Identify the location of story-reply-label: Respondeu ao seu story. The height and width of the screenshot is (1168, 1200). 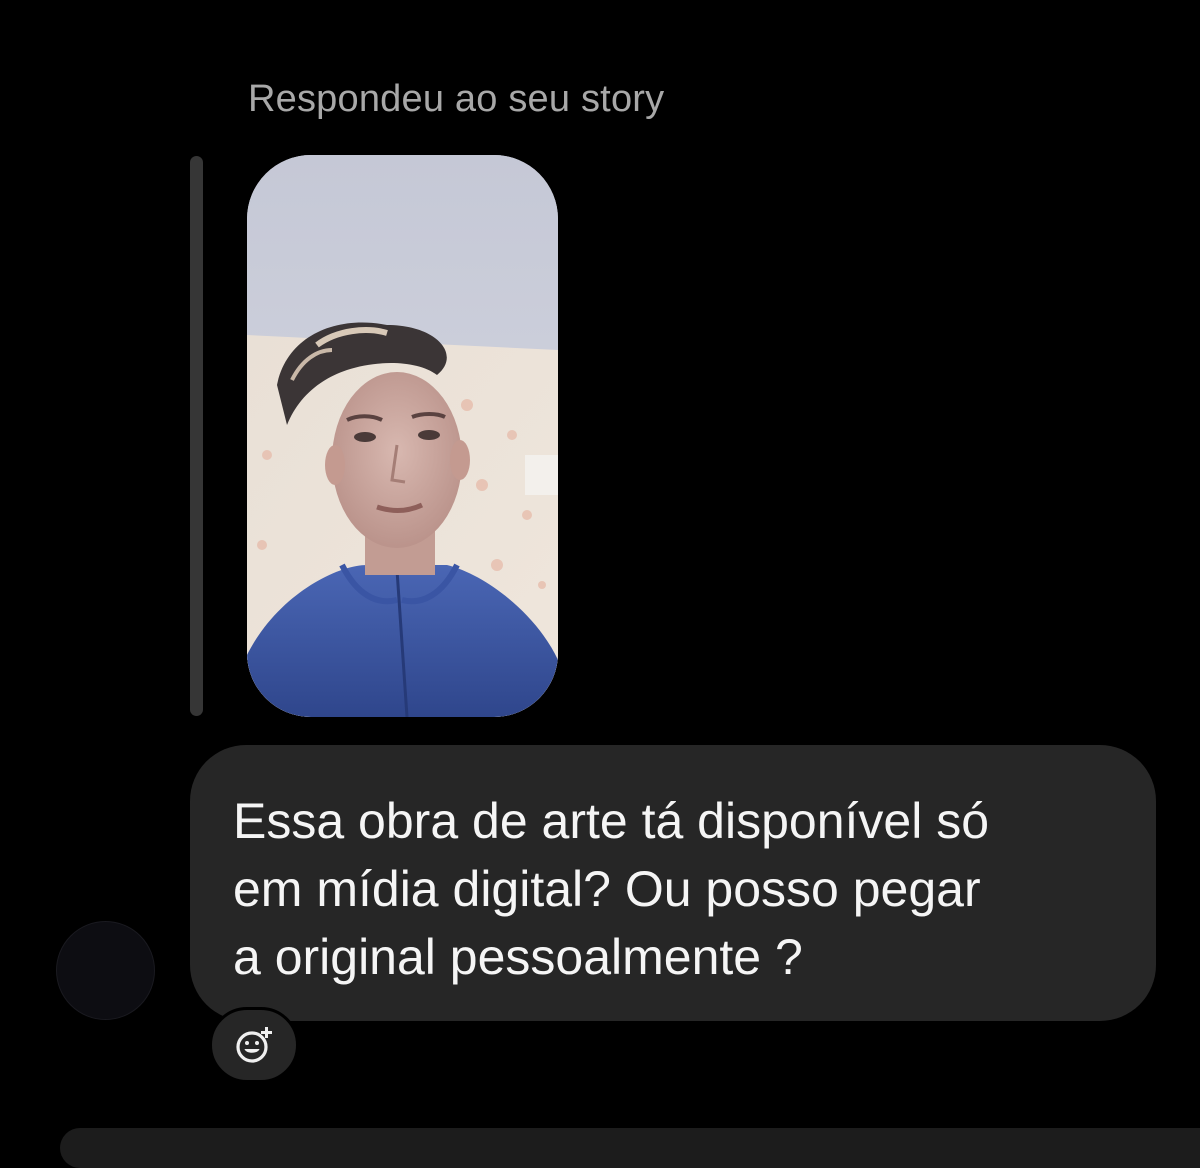
(456, 99).